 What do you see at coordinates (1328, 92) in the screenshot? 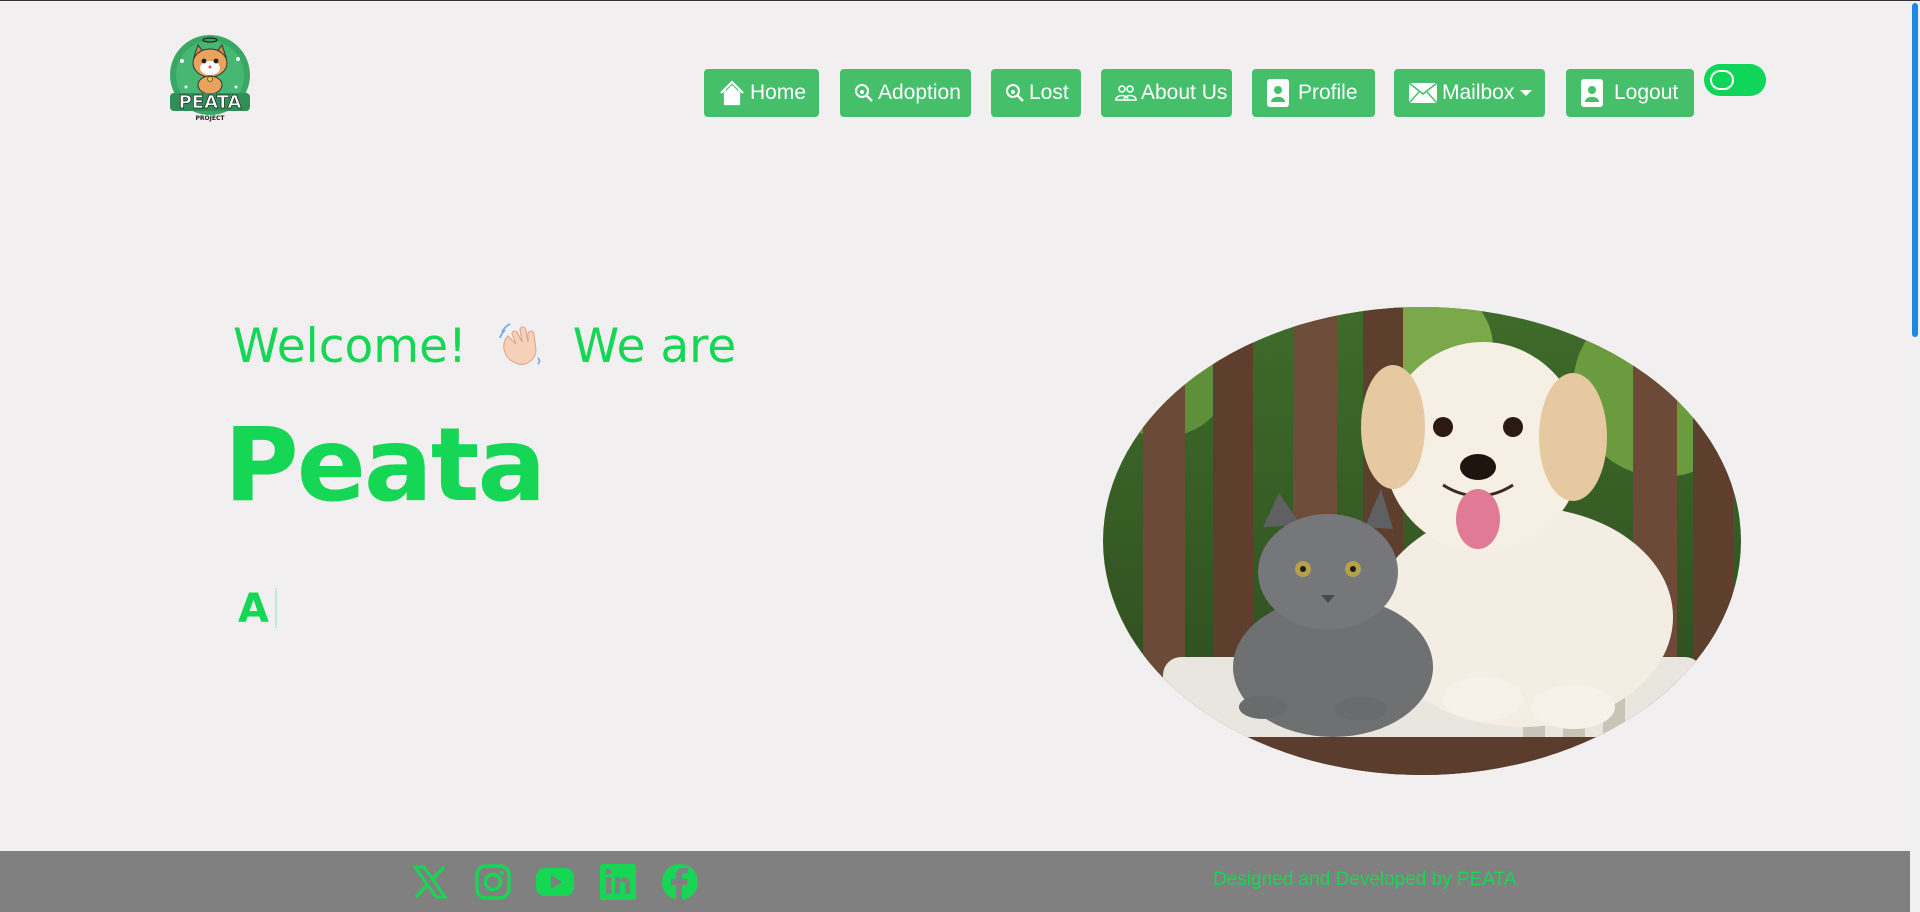
I see `nav-profile-label: Profile` at bounding box center [1328, 92].